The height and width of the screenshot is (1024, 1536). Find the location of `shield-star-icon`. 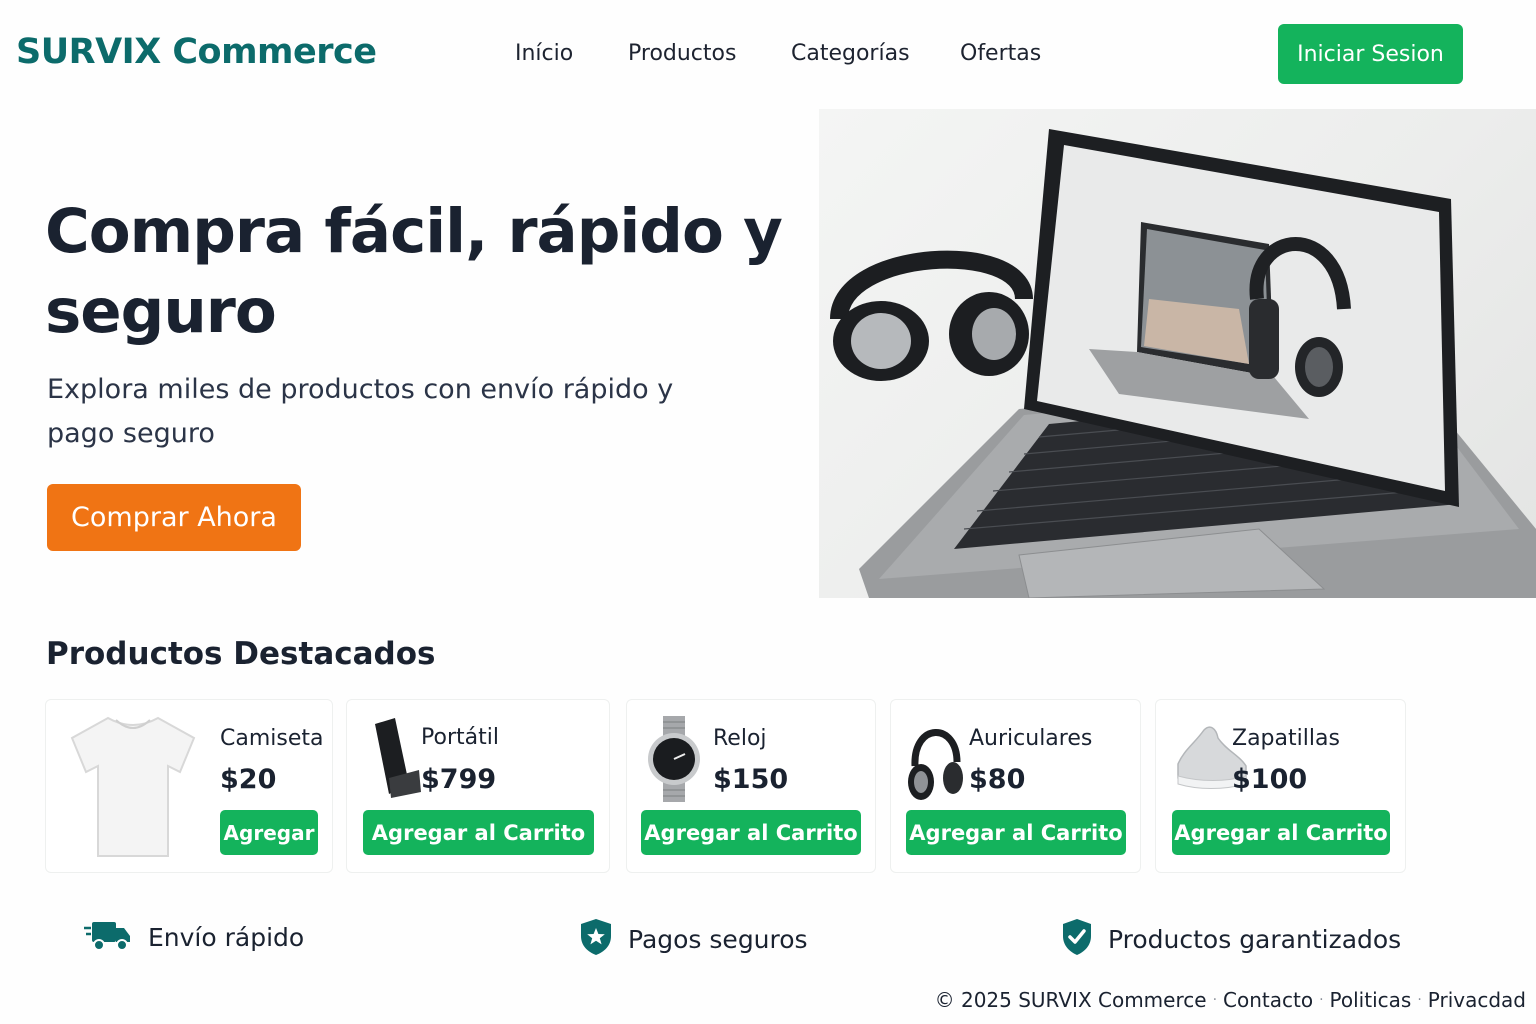

shield-star-icon is located at coordinates (596, 939).